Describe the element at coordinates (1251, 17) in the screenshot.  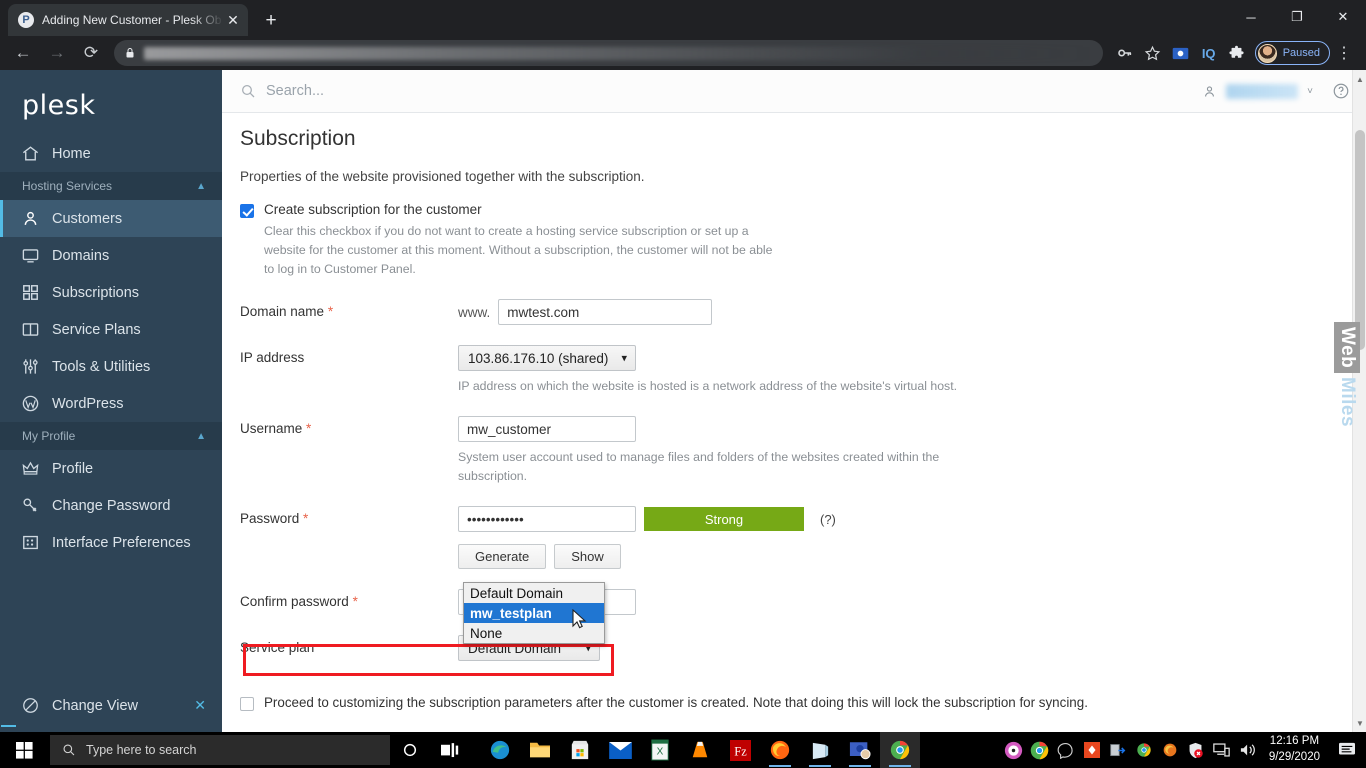
I see `minimize-button: ─` at that location.